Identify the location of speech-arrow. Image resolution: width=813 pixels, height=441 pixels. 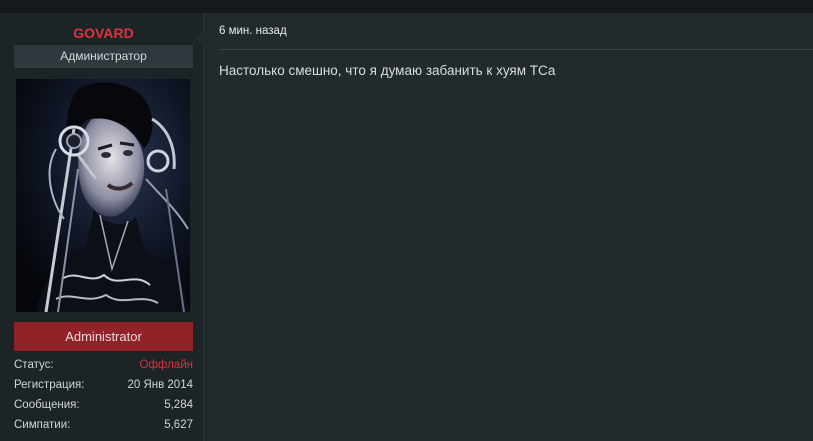
(200, 39).